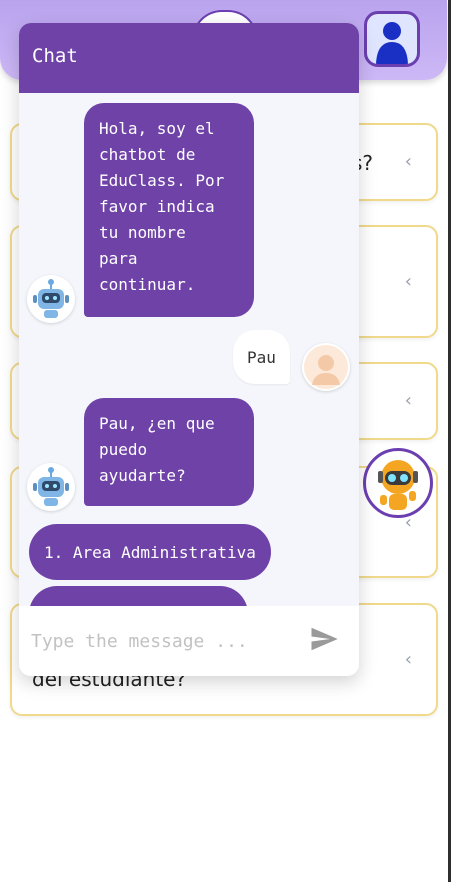  Describe the element at coordinates (261, 357) in the screenshot. I see `user-message: Pau` at that location.